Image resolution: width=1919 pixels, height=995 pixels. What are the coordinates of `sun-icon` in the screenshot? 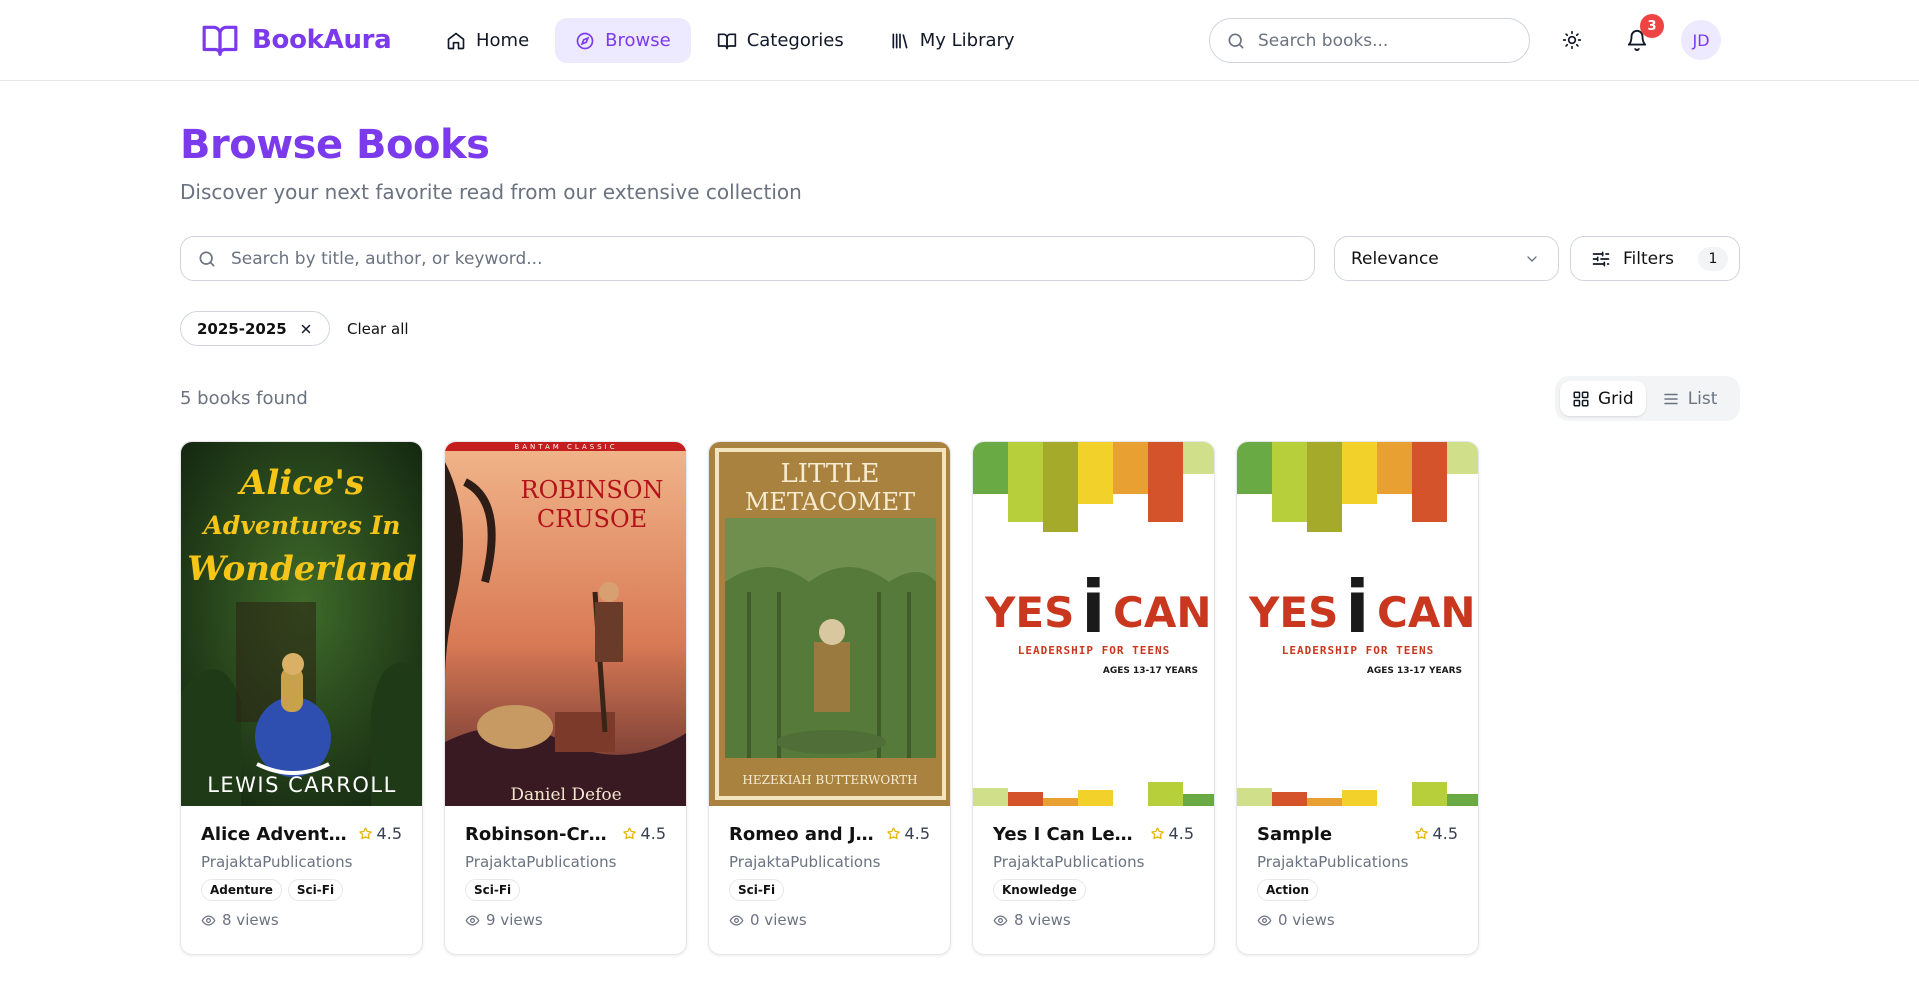 It's located at (1572, 40).